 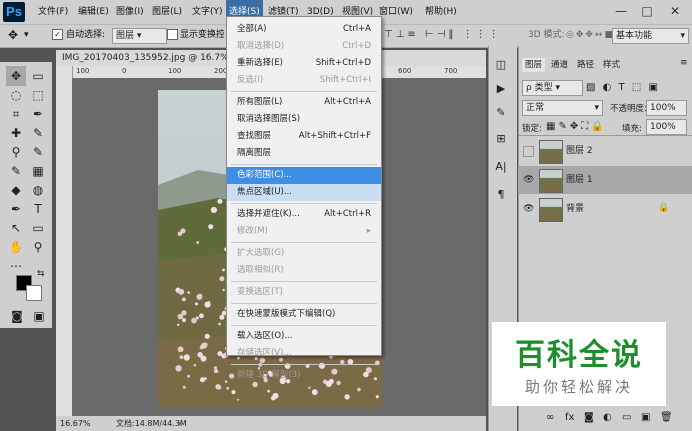 I want to click on character-icon: A|, so click(x=501, y=167).